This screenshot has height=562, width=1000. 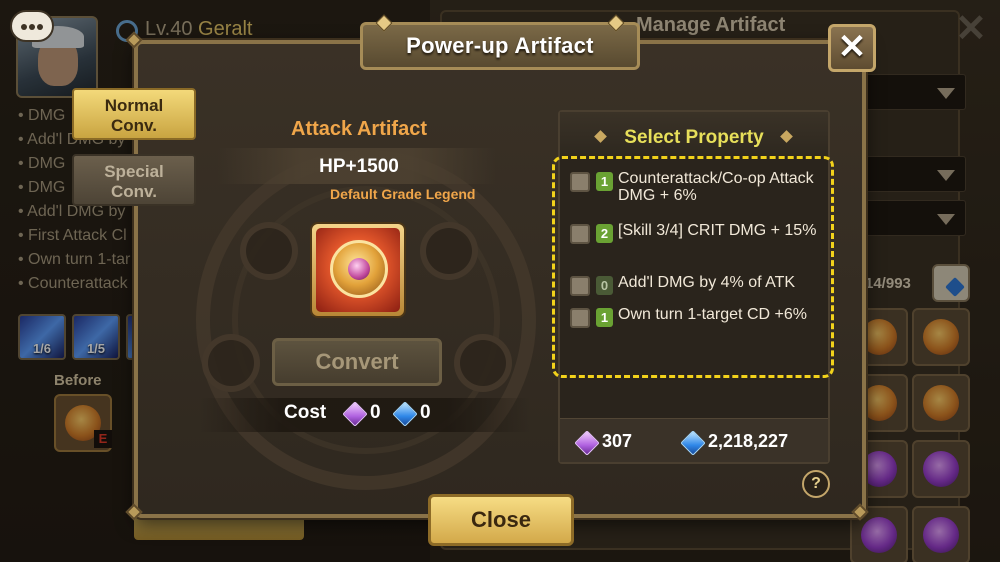 What do you see at coordinates (359, 166) in the screenshot?
I see `artifact-main-stat: HP+1500` at bounding box center [359, 166].